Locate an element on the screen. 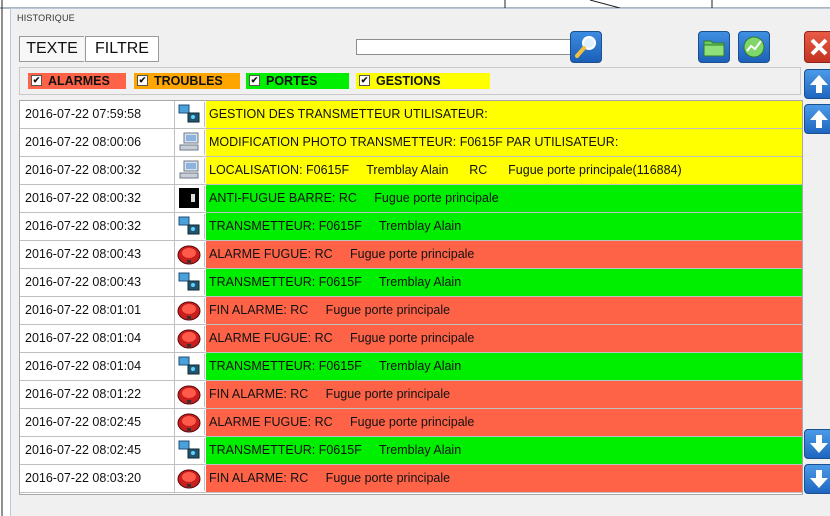  magnifier-icon is located at coordinates (585, 47).